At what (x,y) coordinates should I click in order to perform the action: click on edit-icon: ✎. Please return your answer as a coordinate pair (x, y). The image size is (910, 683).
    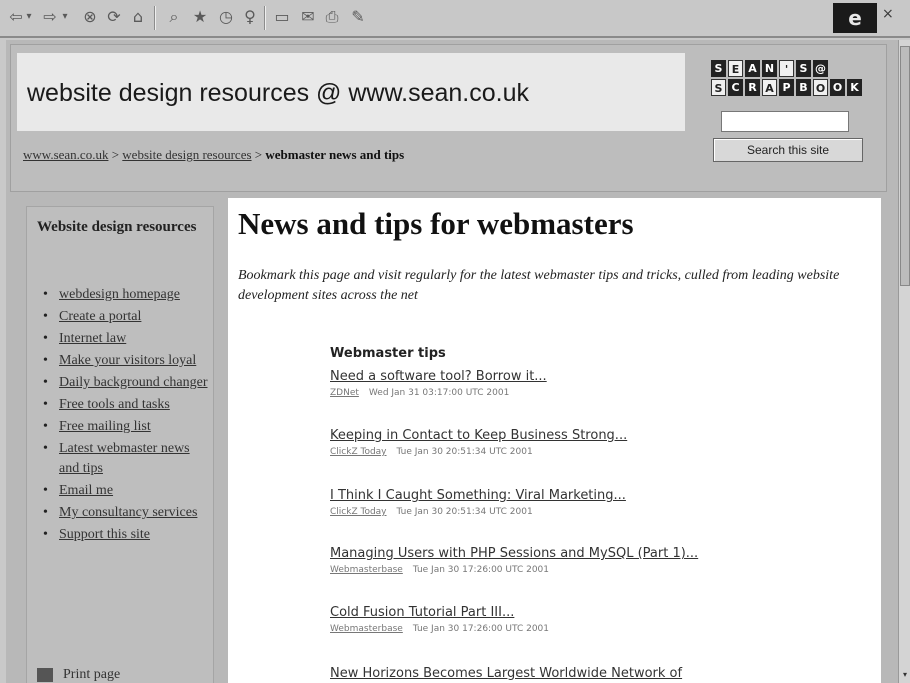
    Looking at the image, I should click on (358, 17).